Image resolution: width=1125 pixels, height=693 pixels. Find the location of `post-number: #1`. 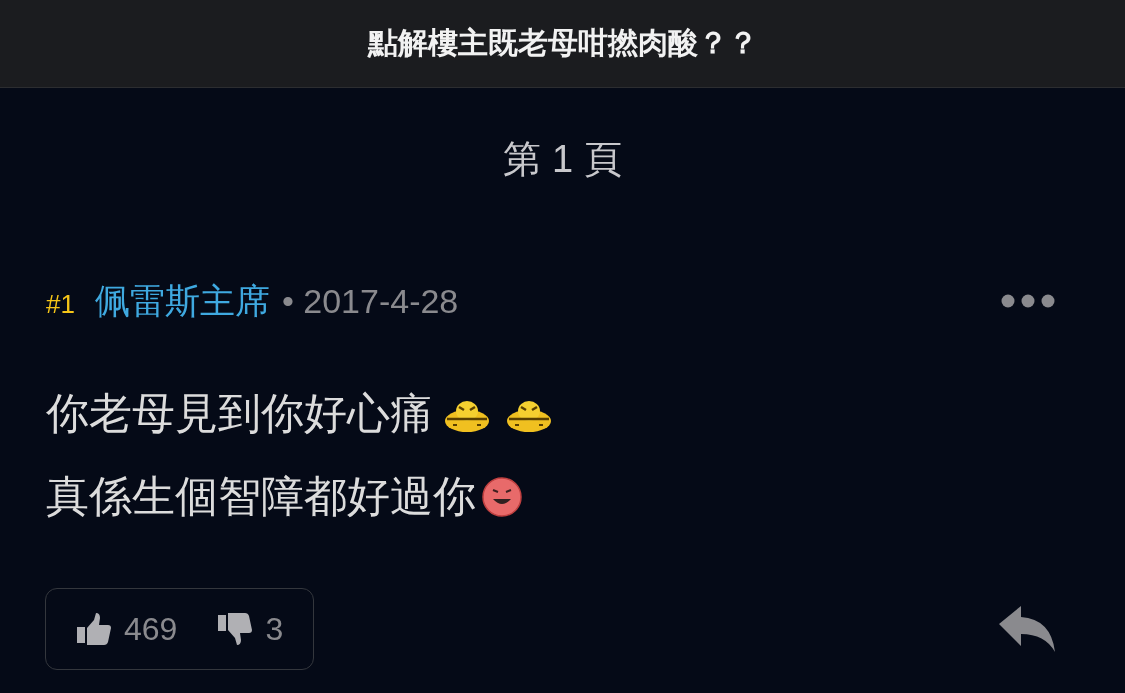

post-number: #1 is located at coordinates (60, 304).